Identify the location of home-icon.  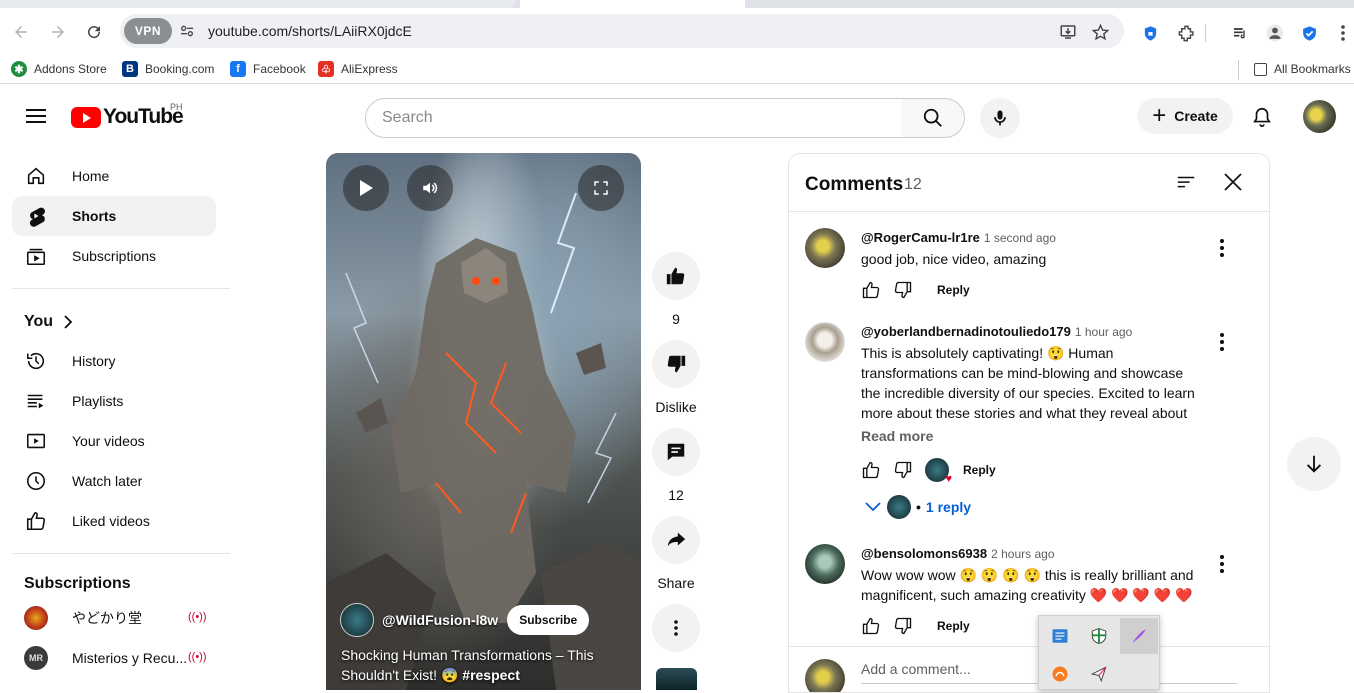
(36, 176).